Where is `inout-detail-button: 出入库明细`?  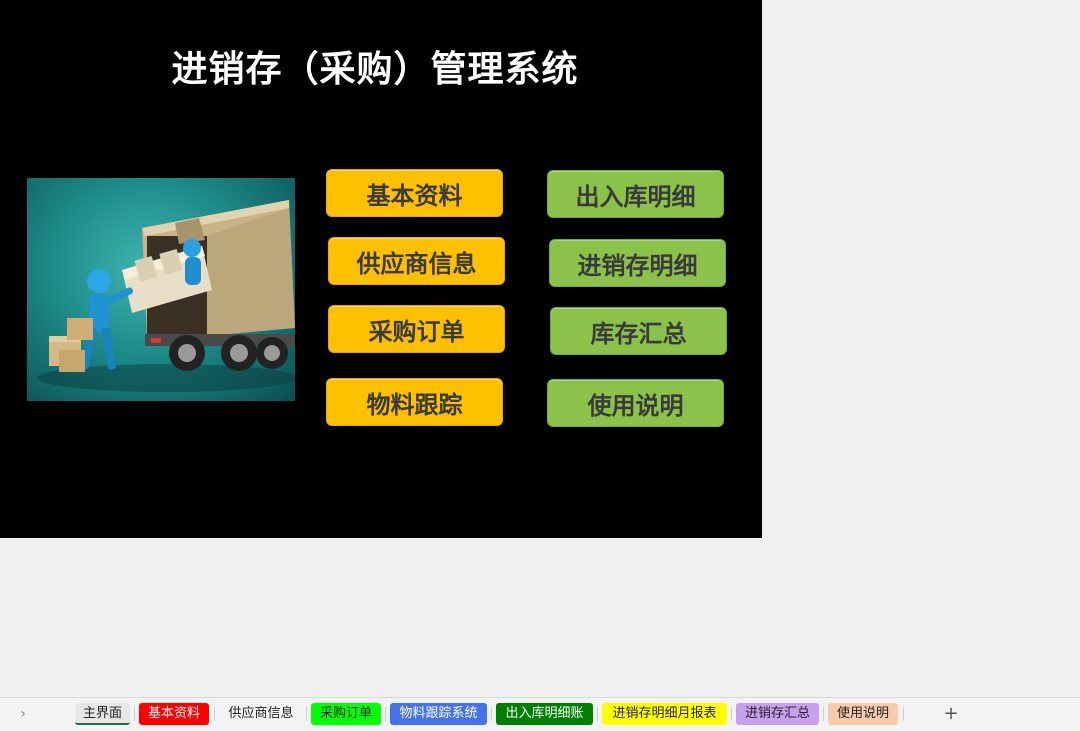
inout-detail-button: 出入库明细 is located at coordinates (635, 194).